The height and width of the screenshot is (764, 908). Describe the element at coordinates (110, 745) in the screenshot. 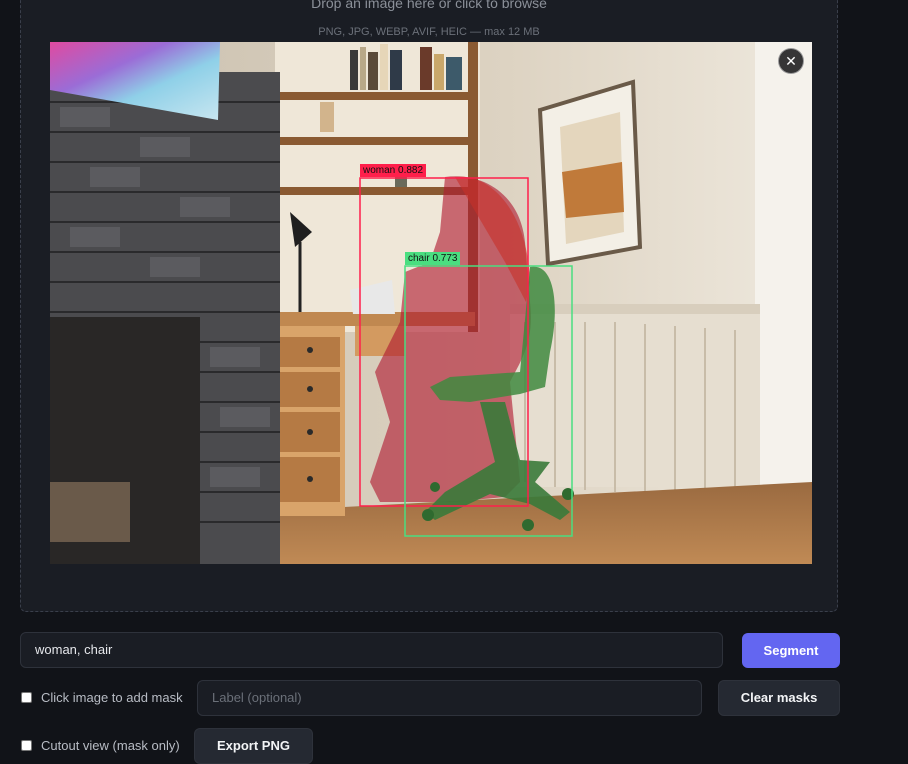

I see `cutout-view-label: Cutout view (mask only)` at that location.